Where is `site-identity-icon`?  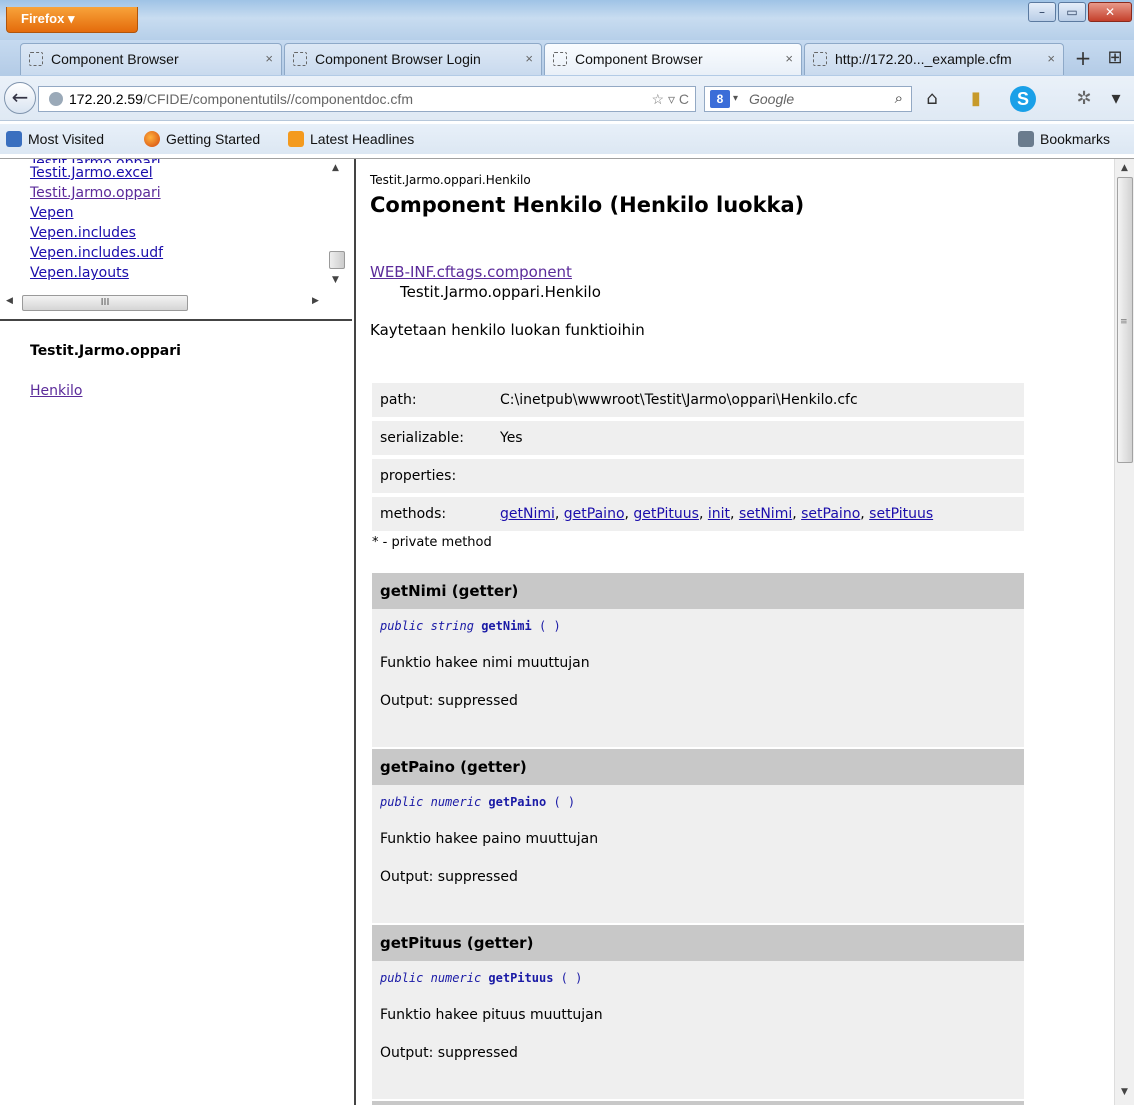
site-identity-icon is located at coordinates (56, 99).